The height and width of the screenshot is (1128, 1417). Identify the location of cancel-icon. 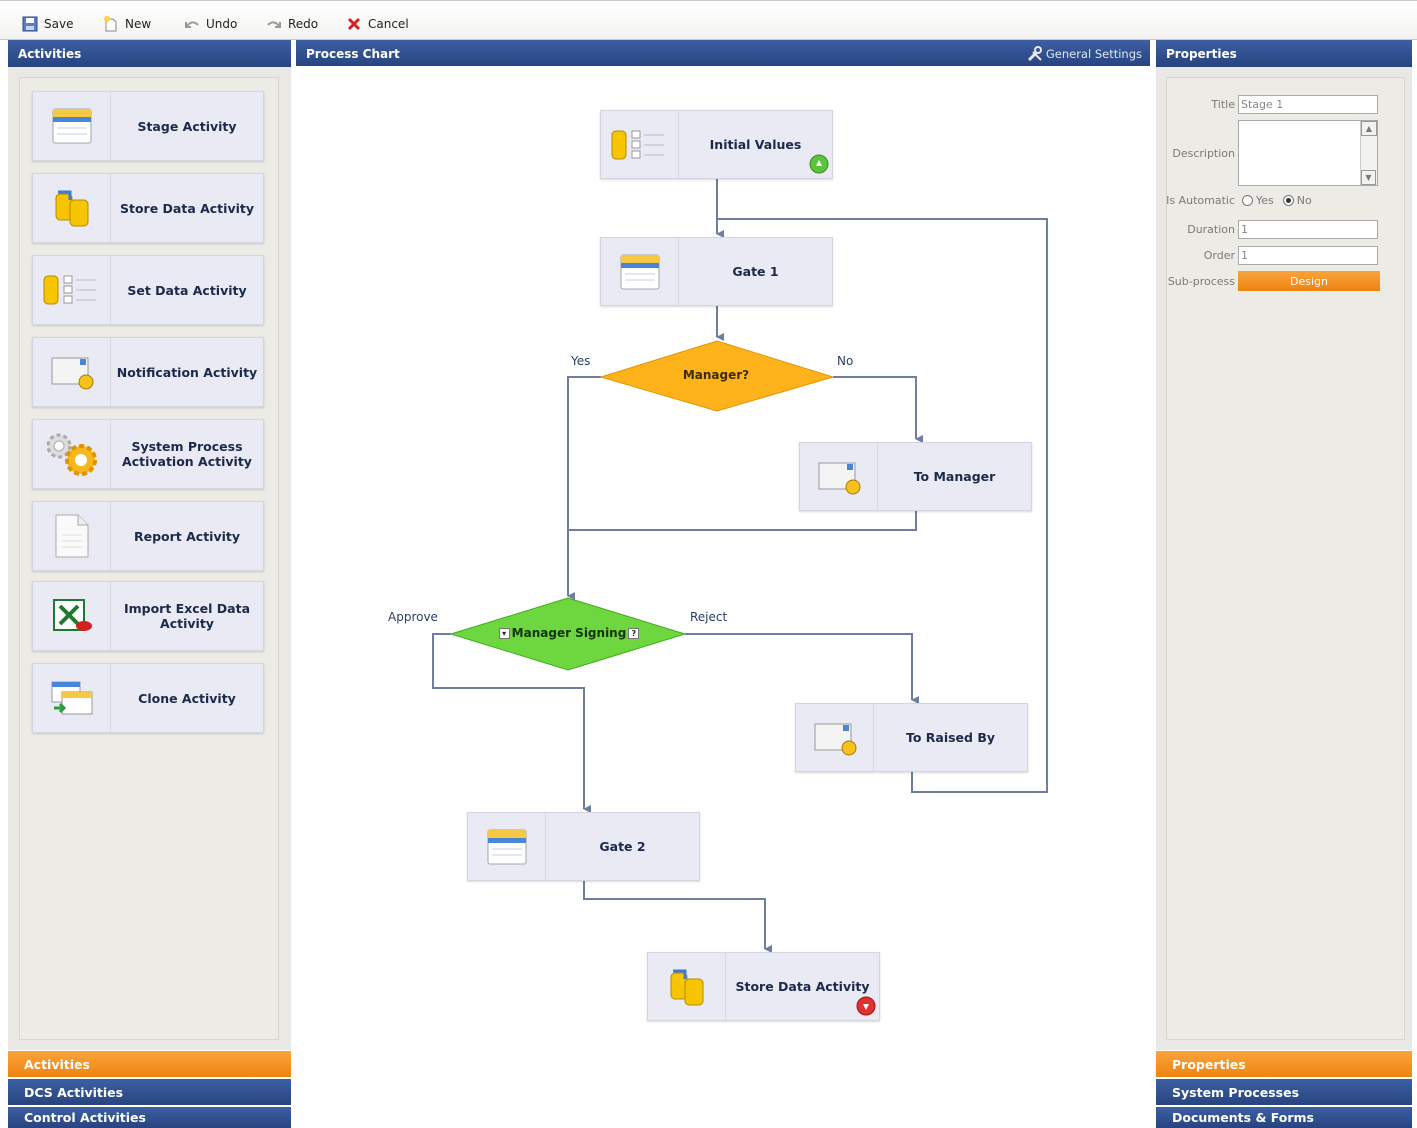
(354, 24).